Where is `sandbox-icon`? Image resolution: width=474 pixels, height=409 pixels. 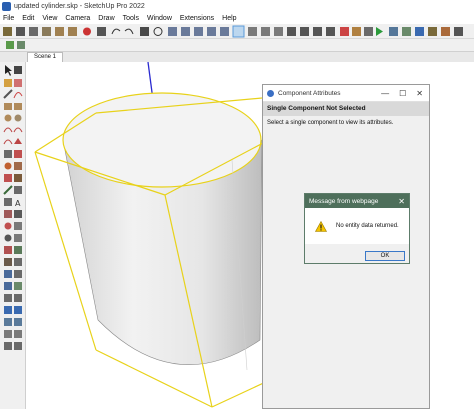
sandbox-icon is located at coordinates (8, 286).